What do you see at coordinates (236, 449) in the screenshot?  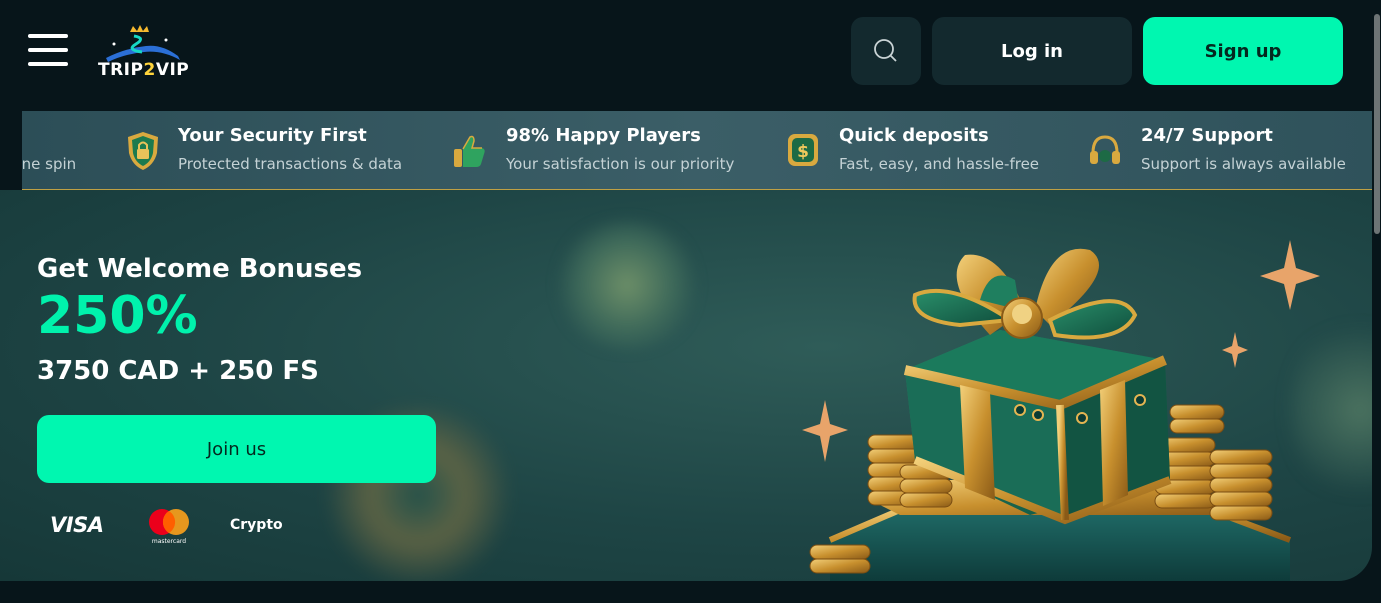 I see `join-button: Join us` at bounding box center [236, 449].